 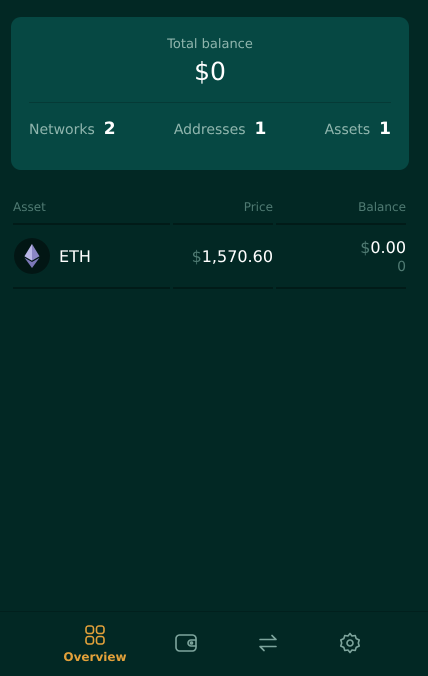 I want to click on wallet-icon, so click(x=186, y=643).